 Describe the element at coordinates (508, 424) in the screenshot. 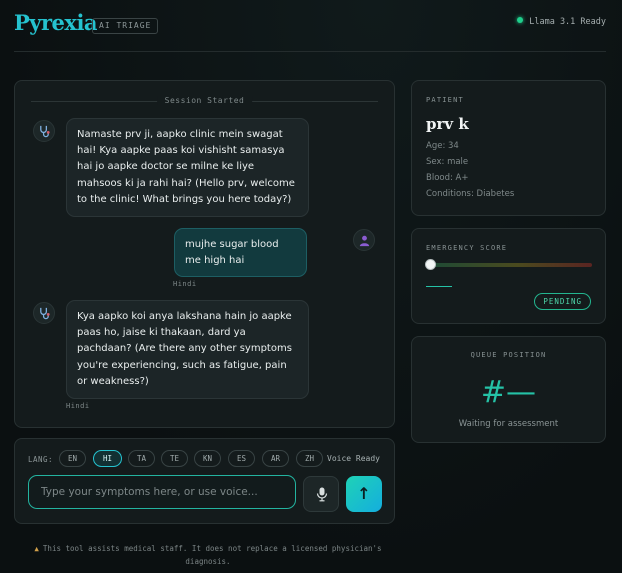

I see `queue-status-text: Waiting for assessment` at that location.